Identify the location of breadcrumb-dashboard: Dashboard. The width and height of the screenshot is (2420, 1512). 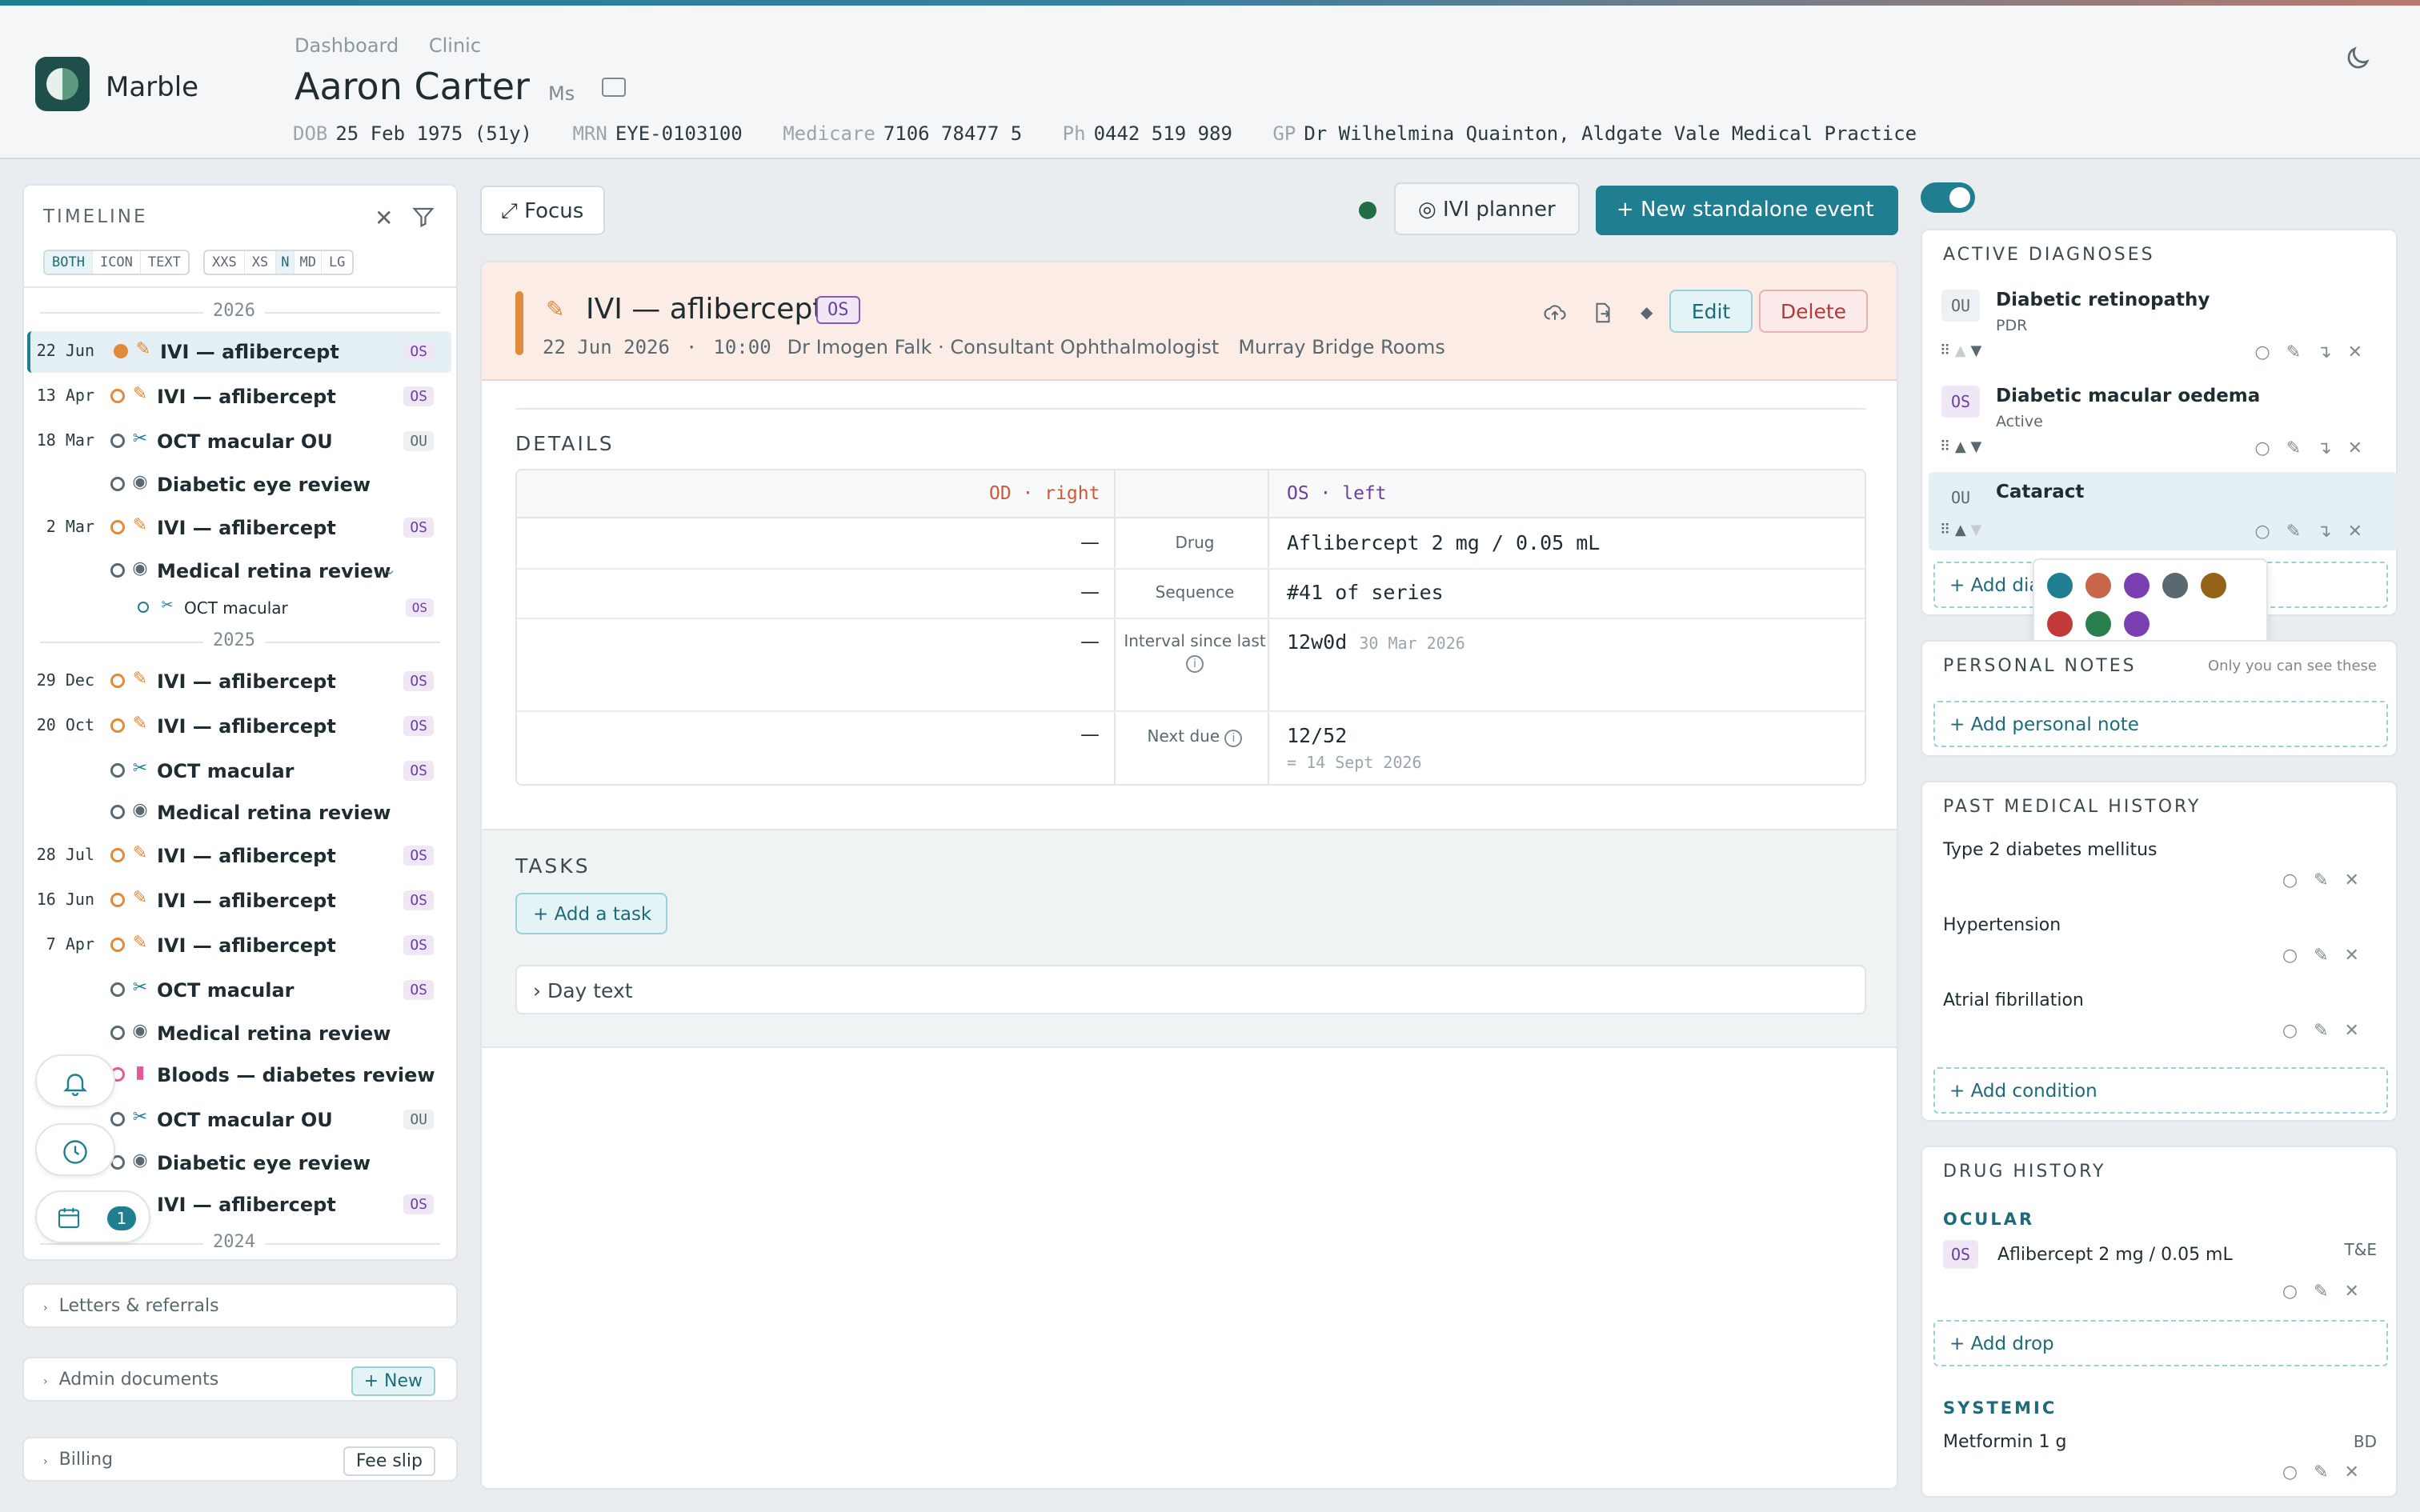
(346, 45).